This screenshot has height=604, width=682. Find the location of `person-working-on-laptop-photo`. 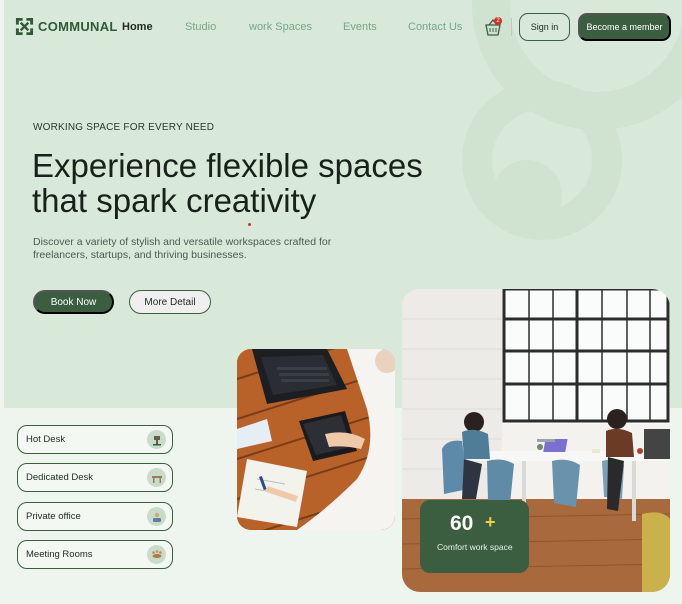

person-working-on-laptop-photo is located at coordinates (316, 439).